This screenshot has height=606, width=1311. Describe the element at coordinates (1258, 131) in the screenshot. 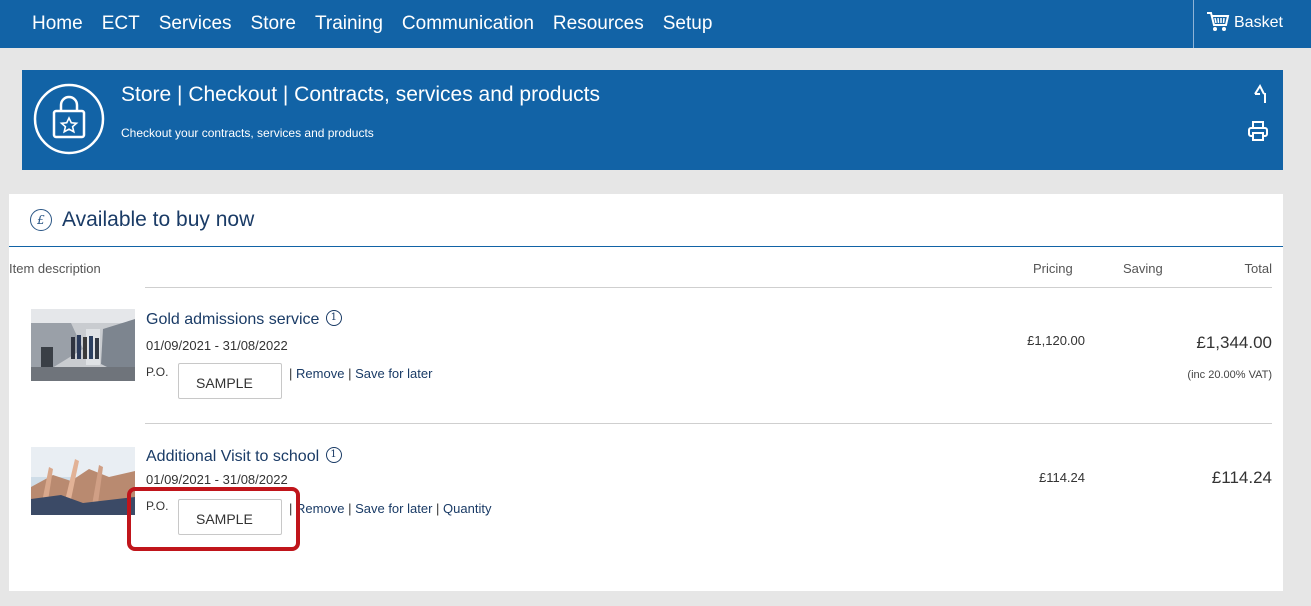

I see `print-icon` at that location.